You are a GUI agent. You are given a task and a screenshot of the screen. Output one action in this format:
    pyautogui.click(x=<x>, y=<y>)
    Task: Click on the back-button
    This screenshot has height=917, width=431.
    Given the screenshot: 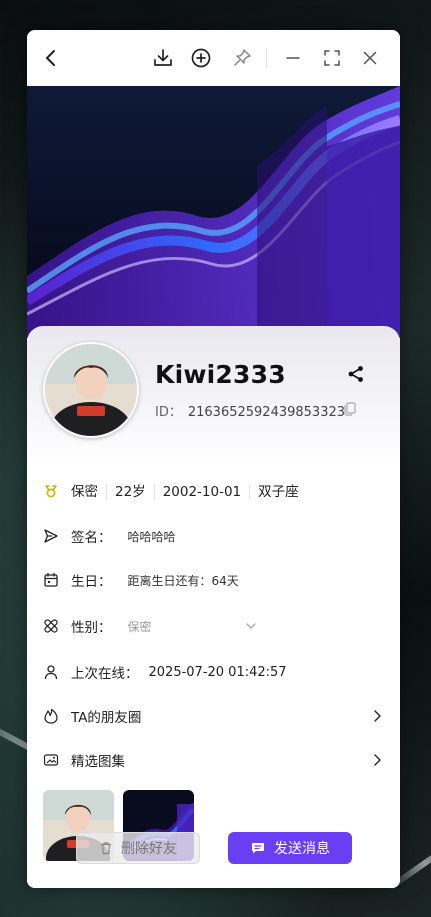 What is the action you would take?
    pyautogui.click(x=51, y=58)
    